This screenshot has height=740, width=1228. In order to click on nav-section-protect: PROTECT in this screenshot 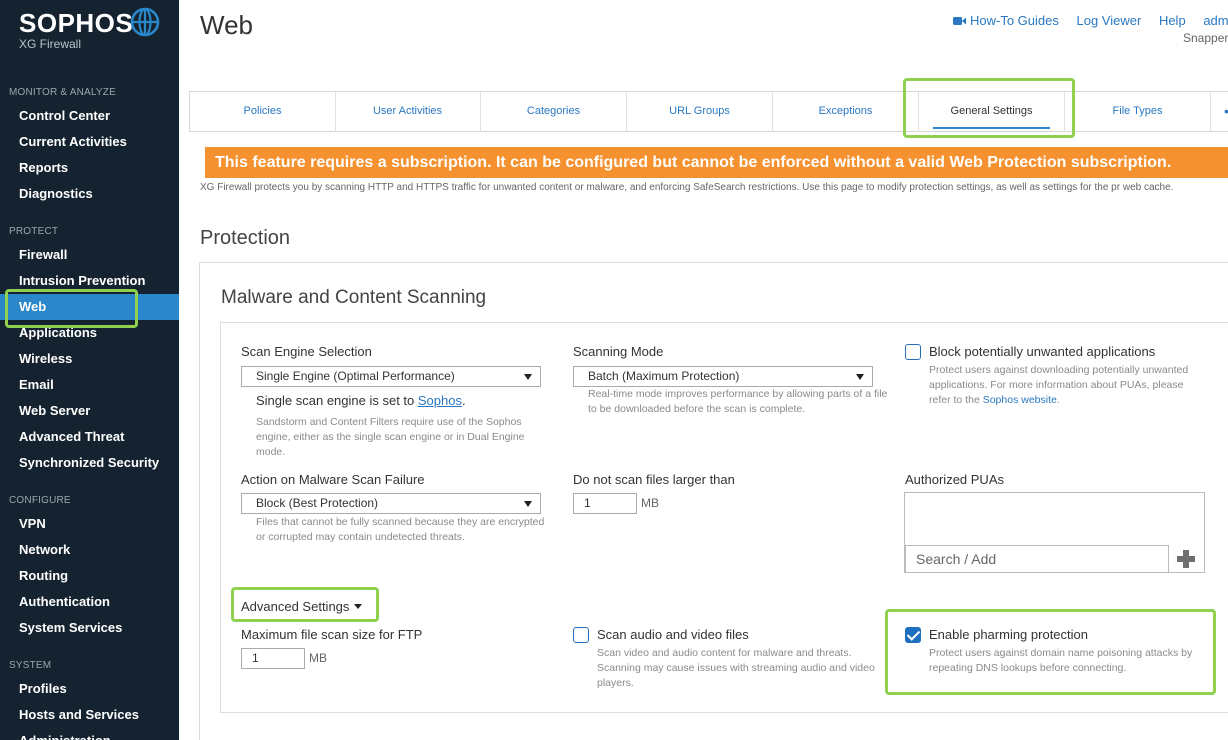, I will do `click(34, 231)`.